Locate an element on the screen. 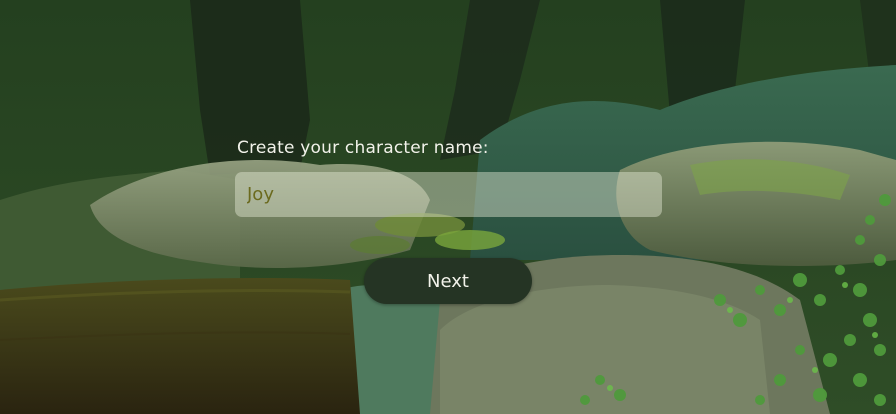 Image resolution: width=896 pixels, height=414 pixels. character-name-field-container is located at coordinates (448, 194).